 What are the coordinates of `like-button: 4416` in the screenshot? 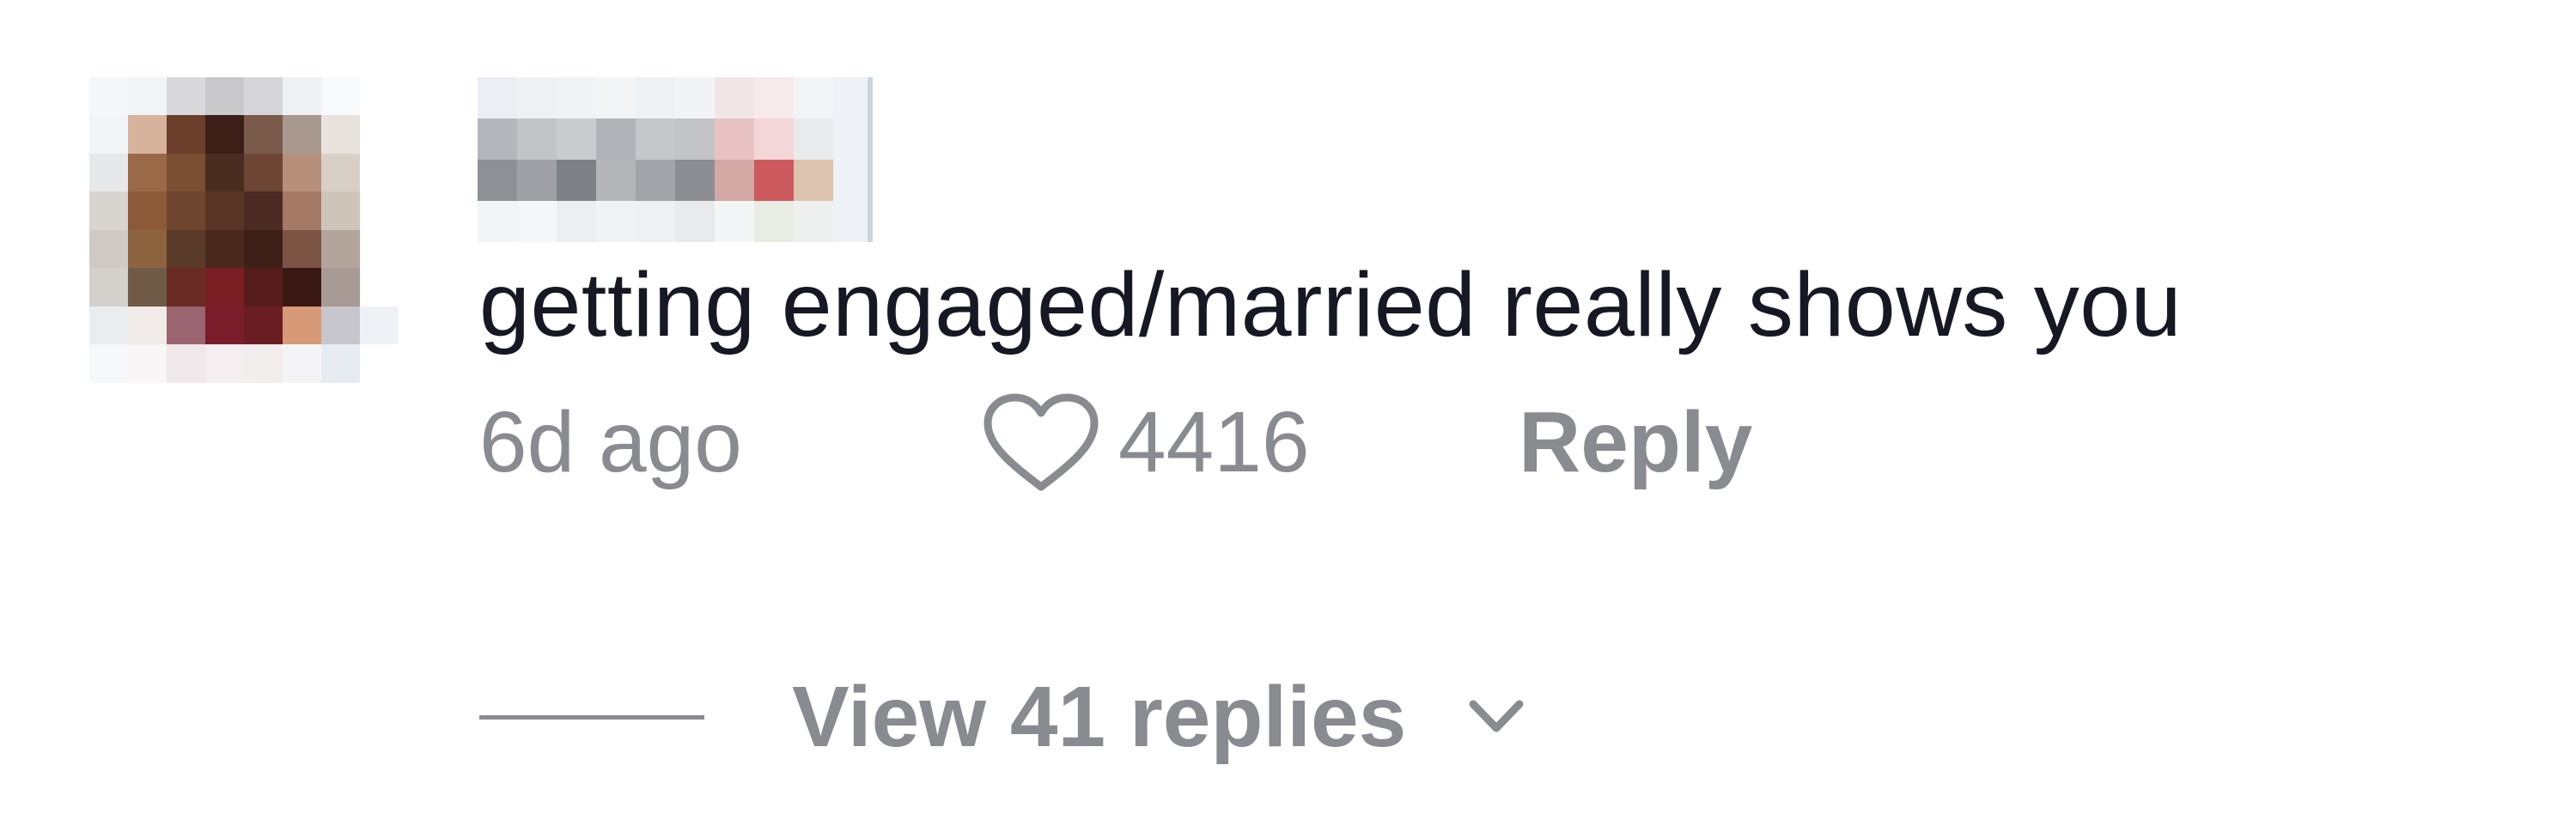 It's located at (1248, 442).